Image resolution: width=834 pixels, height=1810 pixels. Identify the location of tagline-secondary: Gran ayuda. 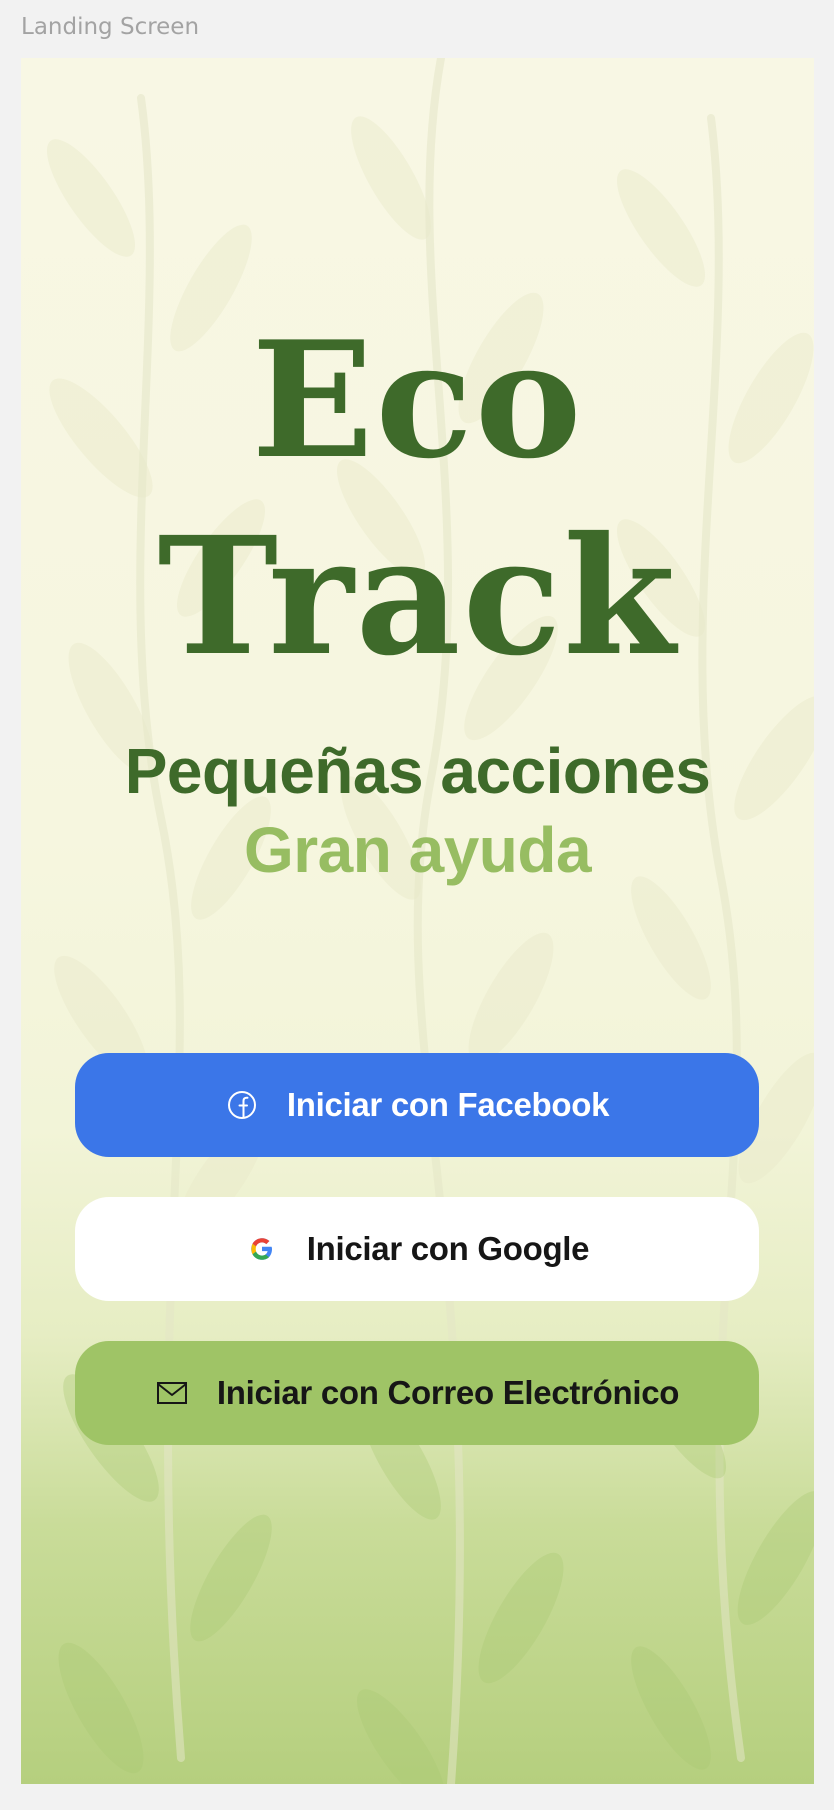
(417, 850).